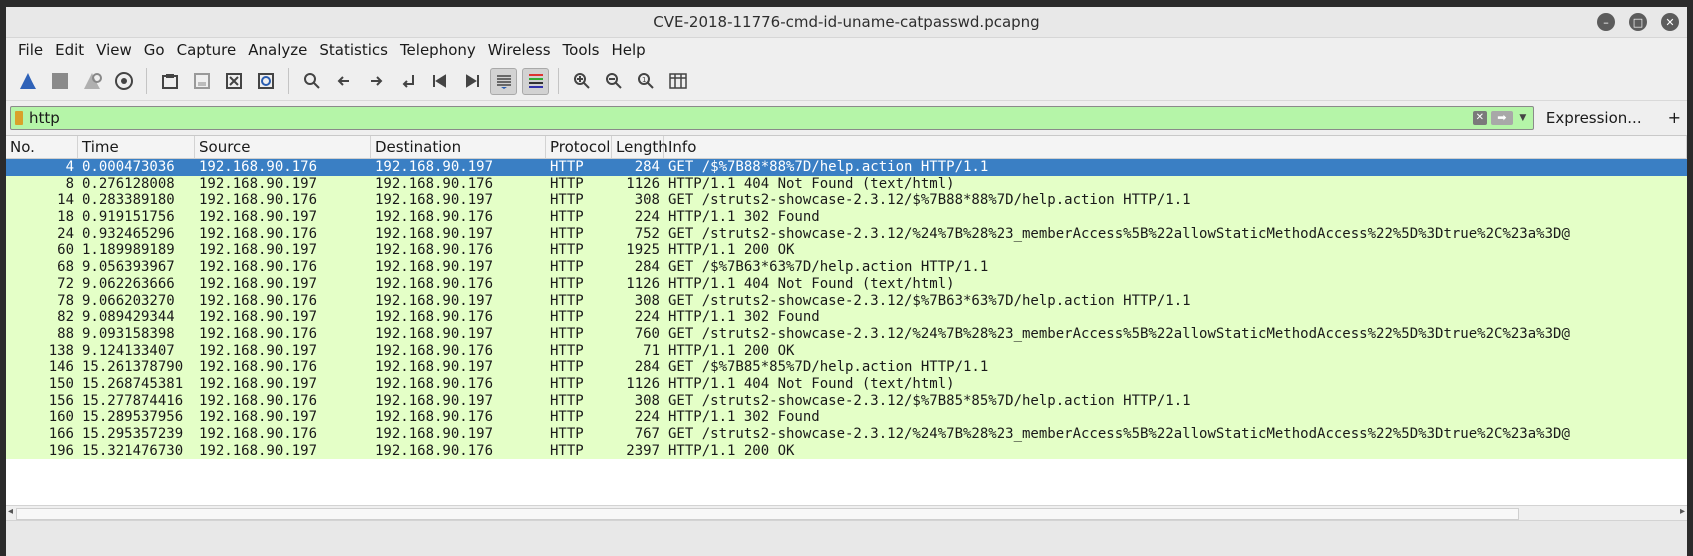  I want to click on minimize-icon: –, so click(1606, 22).